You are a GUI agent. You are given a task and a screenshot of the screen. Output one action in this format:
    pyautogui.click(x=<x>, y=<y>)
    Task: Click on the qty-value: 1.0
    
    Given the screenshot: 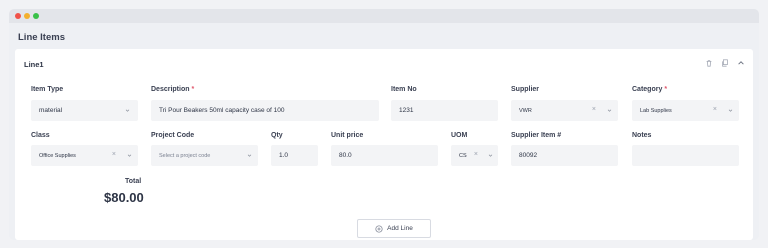 What is the action you would take?
    pyautogui.click(x=284, y=155)
    